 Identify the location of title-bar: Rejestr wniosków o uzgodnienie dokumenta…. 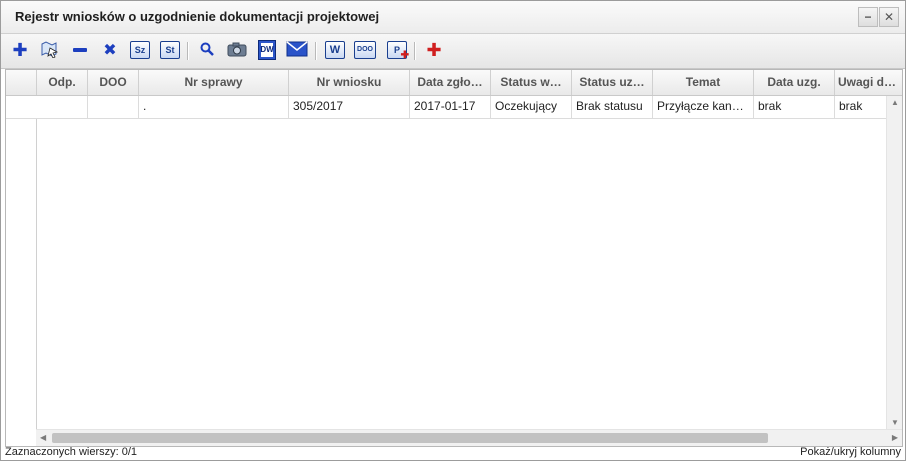
(453, 17).